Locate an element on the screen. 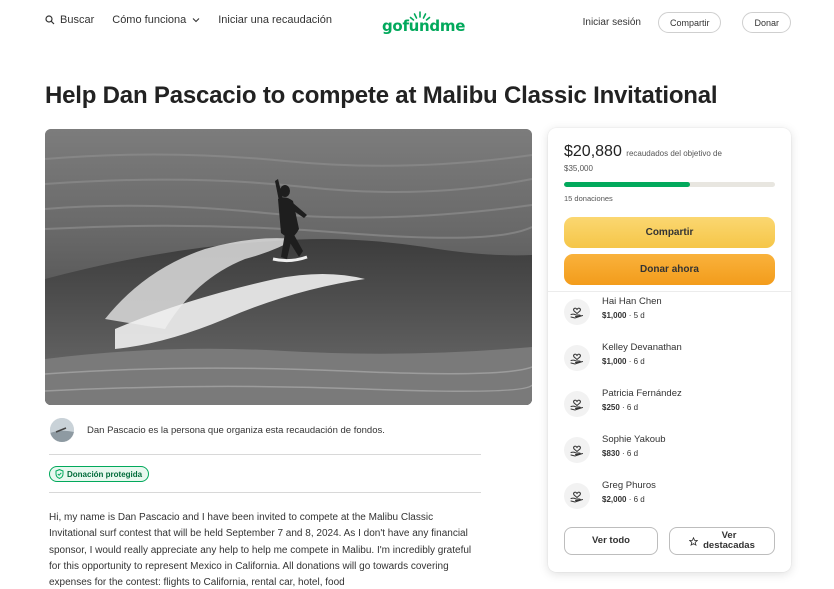 This screenshot has height=589, width=834. donor-name: Hai Han Chen is located at coordinates (632, 301).